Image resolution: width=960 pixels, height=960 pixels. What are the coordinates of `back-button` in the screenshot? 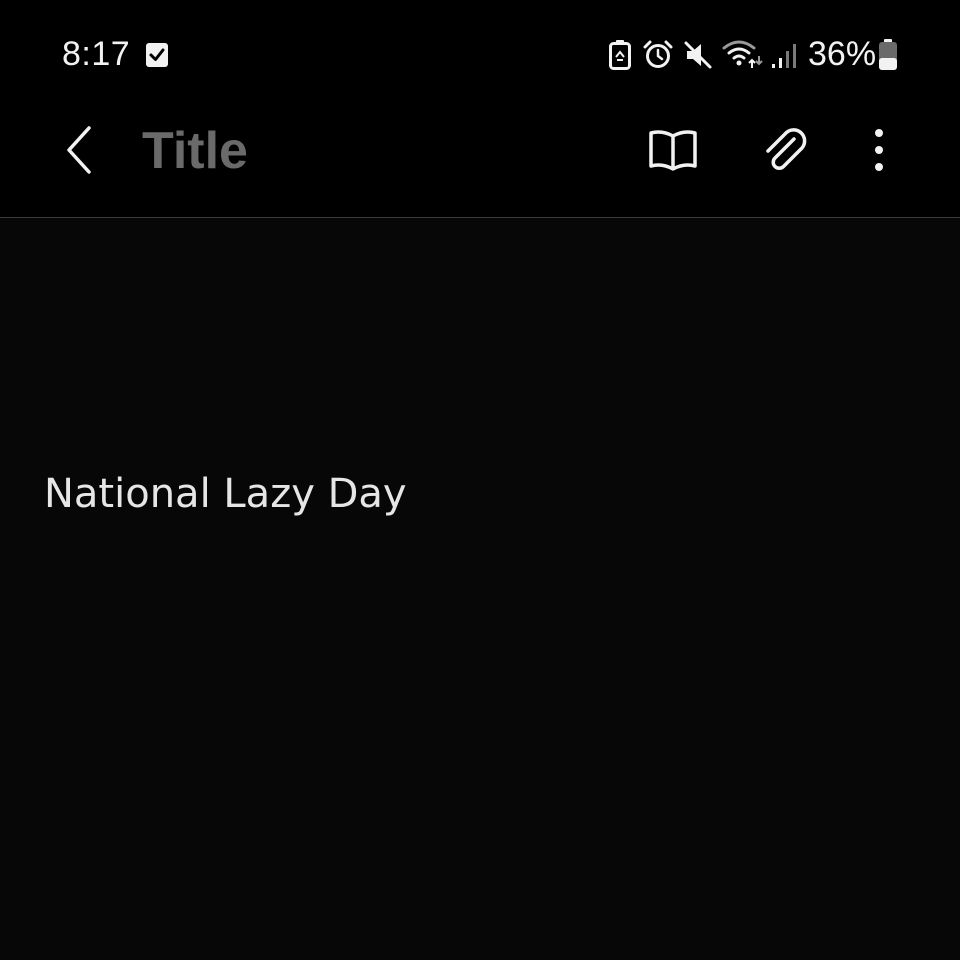 It's located at (80, 150).